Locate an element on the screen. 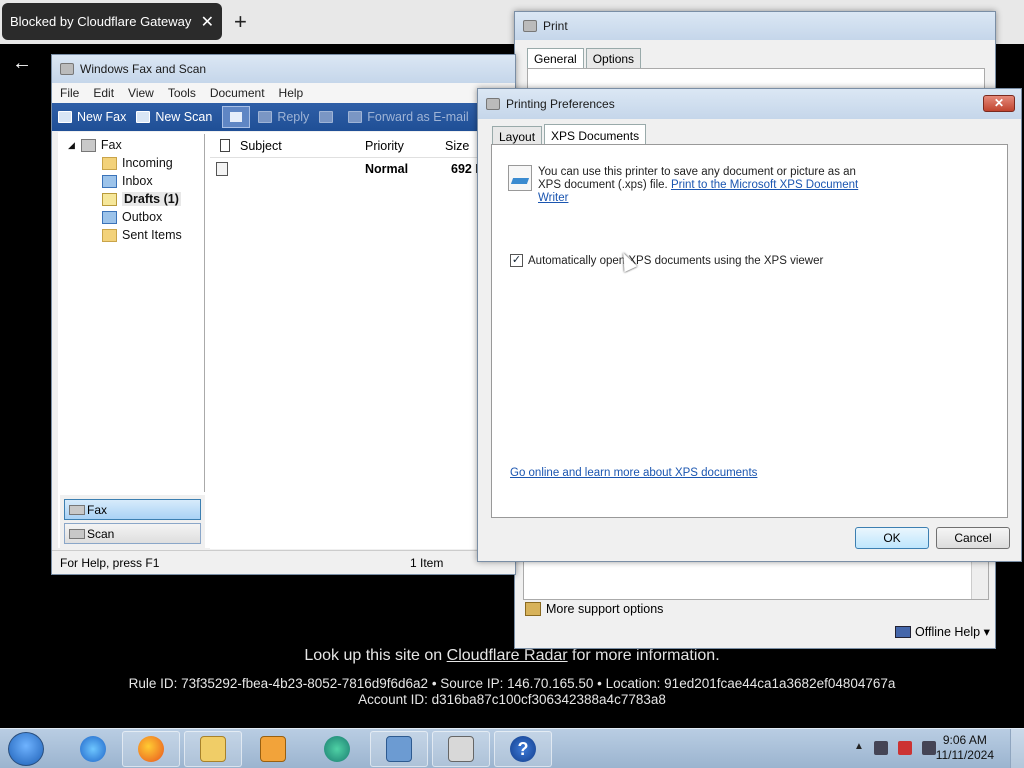 The image size is (1024, 768). firefox-icon is located at coordinates (151, 749).